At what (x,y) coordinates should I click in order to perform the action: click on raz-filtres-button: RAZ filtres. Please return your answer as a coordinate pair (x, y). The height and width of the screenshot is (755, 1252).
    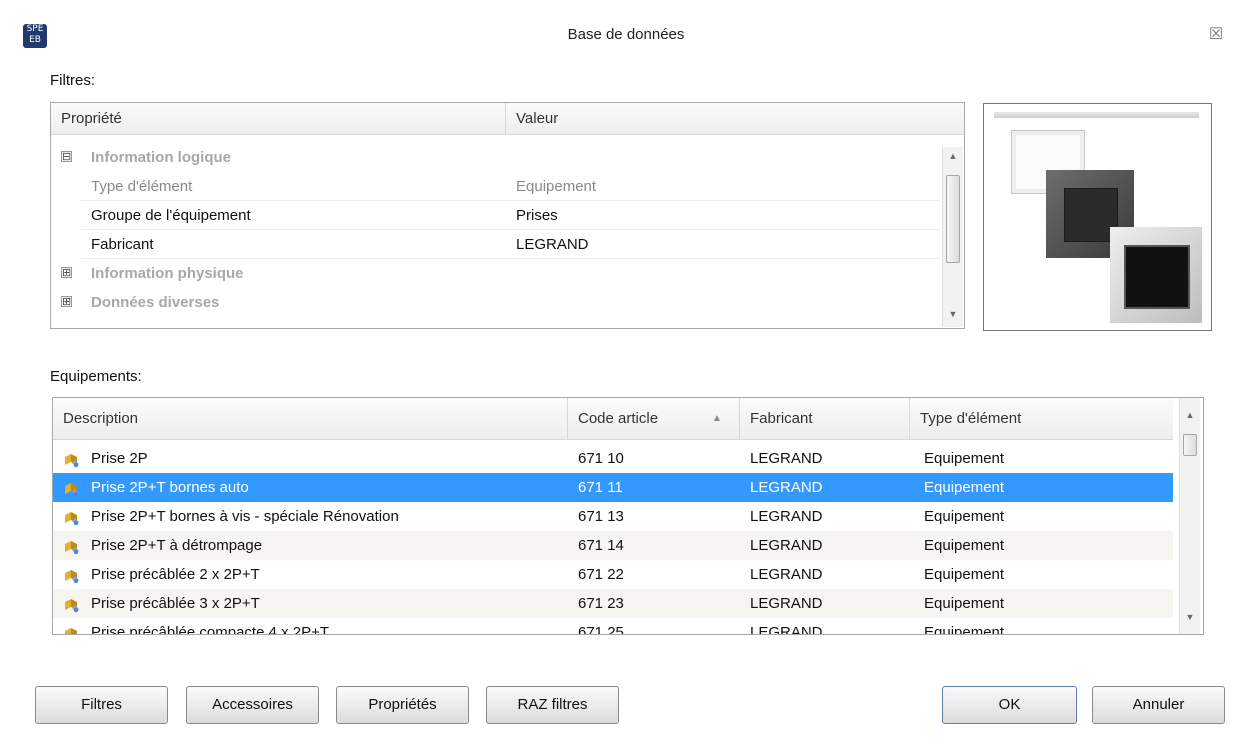
    Looking at the image, I should click on (552, 705).